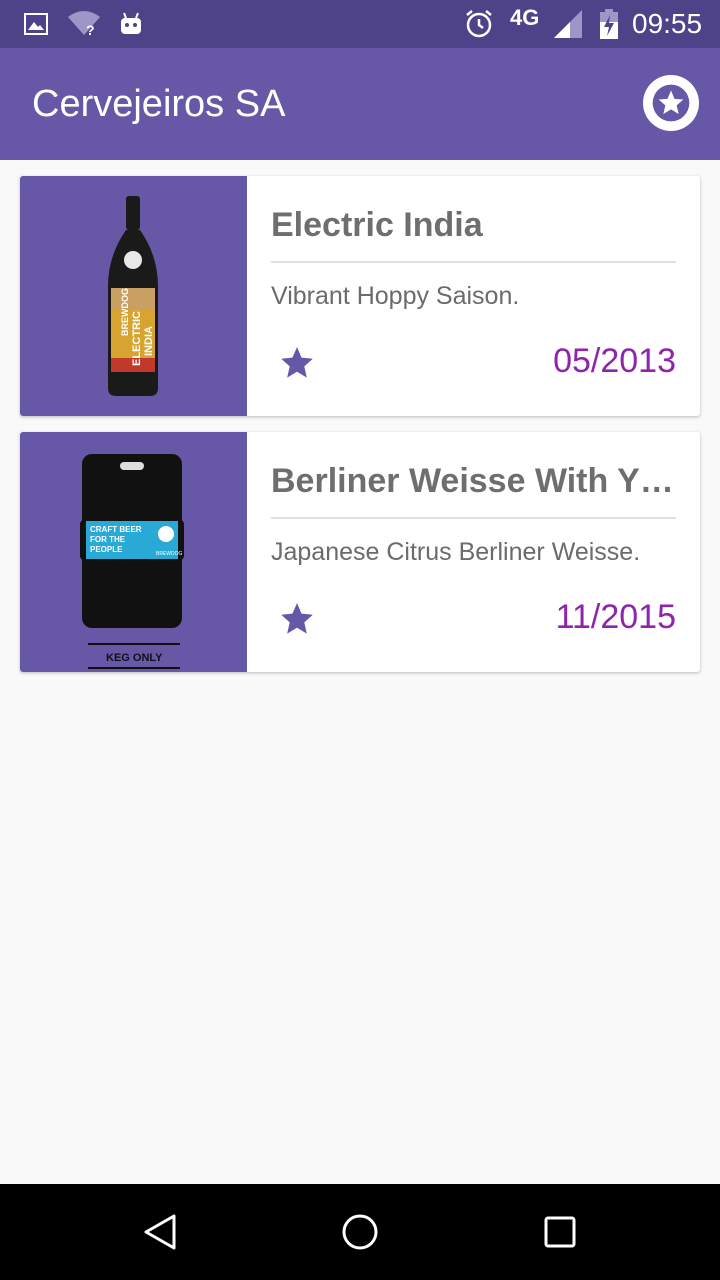 The width and height of the screenshot is (720, 1280). I want to click on home-circle-icon, so click(360, 1232).